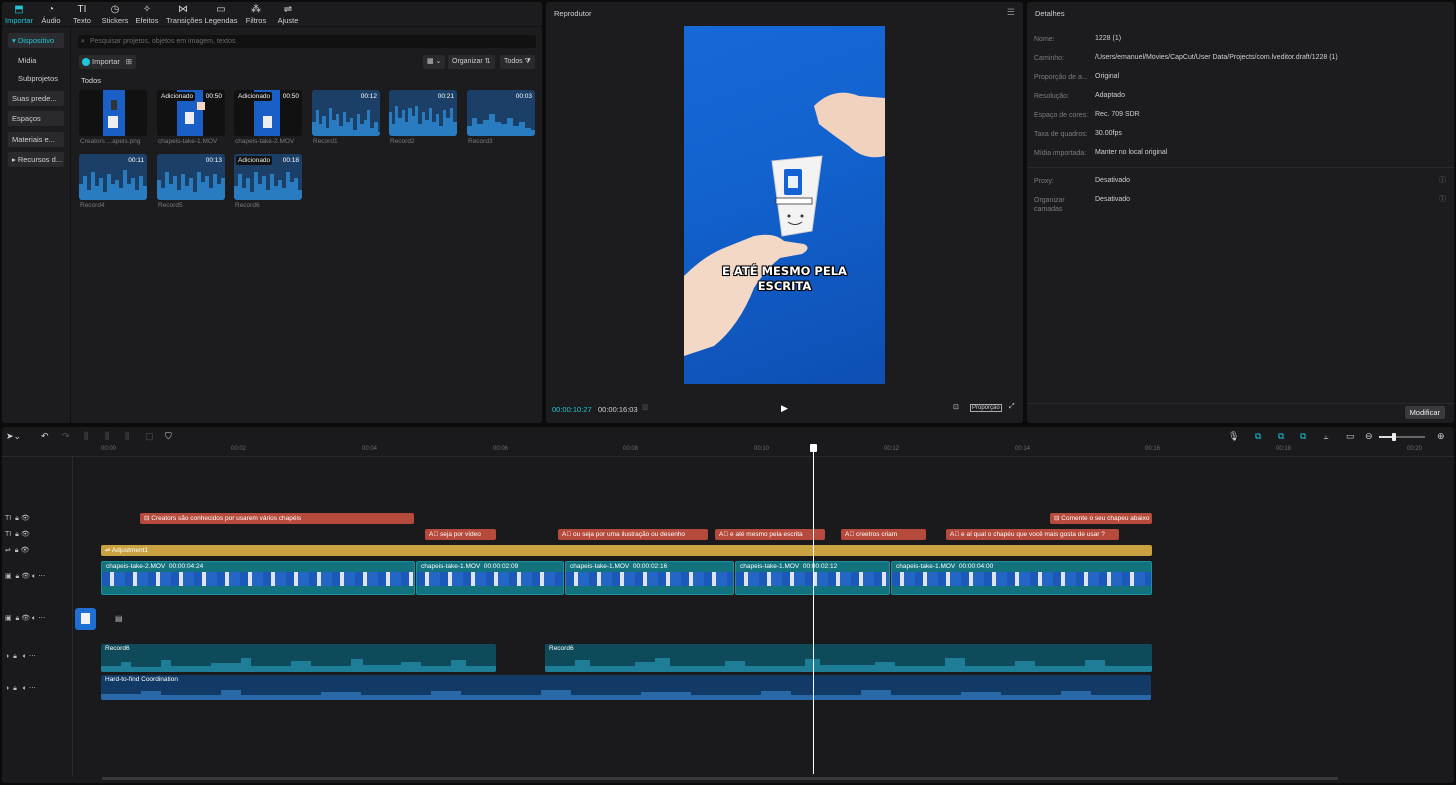 The image size is (1456, 785). Describe the element at coordinates (1424, 412) in the screenshot. I see `modify-button: Modificar` at that location.